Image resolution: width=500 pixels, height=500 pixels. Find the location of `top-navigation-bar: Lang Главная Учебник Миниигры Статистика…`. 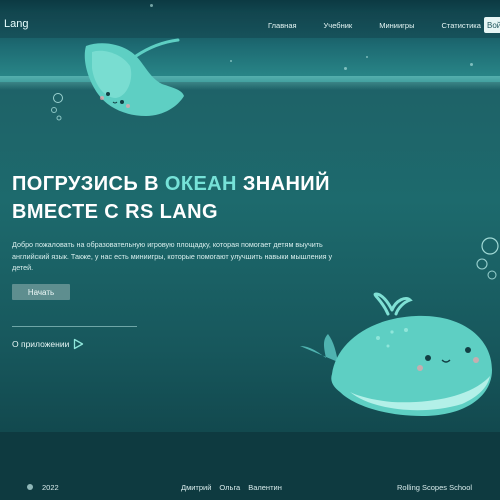

top-navigation-bar: Lang Главная Учебник Миниигры Статистика… is located at coordinates (250, 25).